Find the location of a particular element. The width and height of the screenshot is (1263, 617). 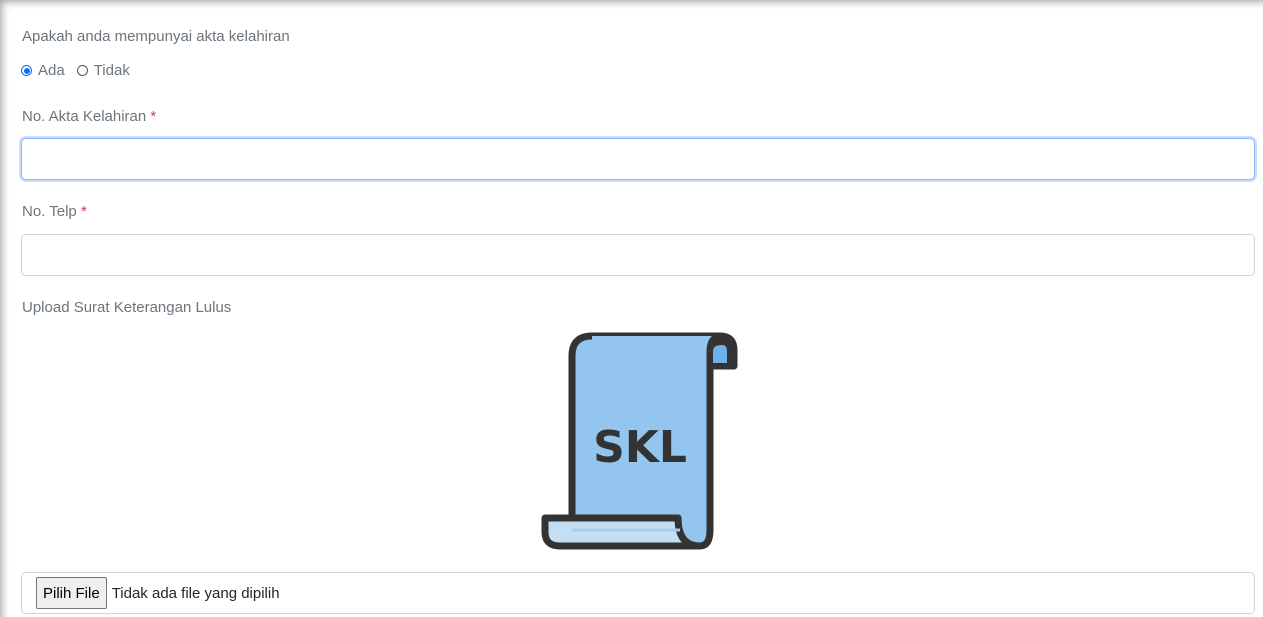

choose-file-button: Pilih File is located at coordinates (71, 593).